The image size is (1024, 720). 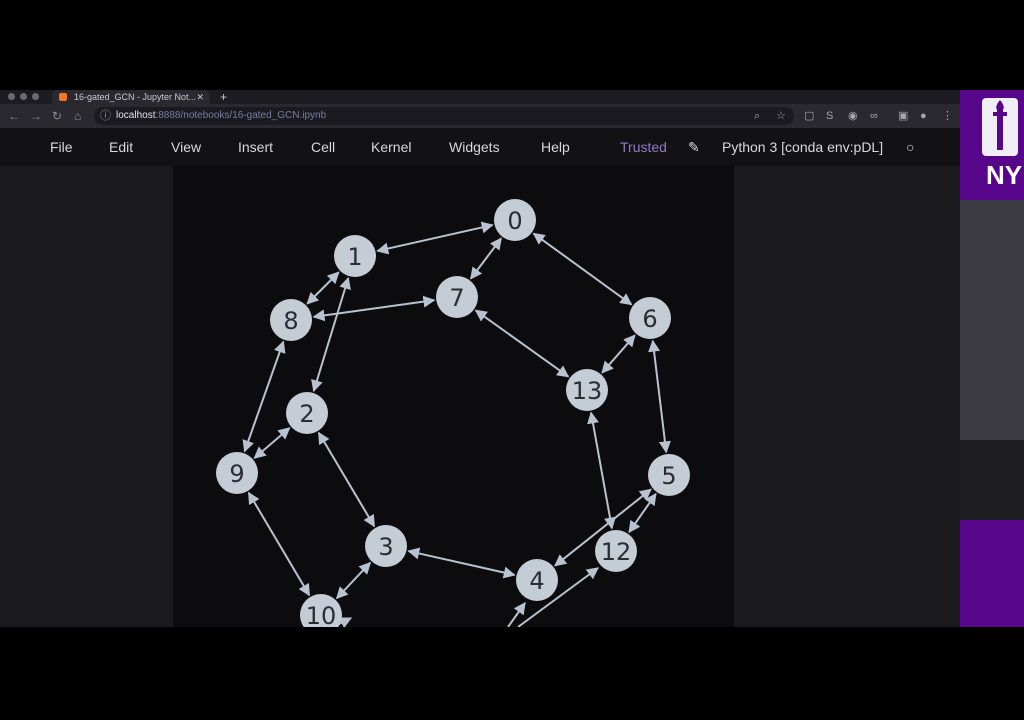 What do you see at coordinates (186, 147) in the screenshot?
I see `menu-view: View` at bounding box center [186, 147].